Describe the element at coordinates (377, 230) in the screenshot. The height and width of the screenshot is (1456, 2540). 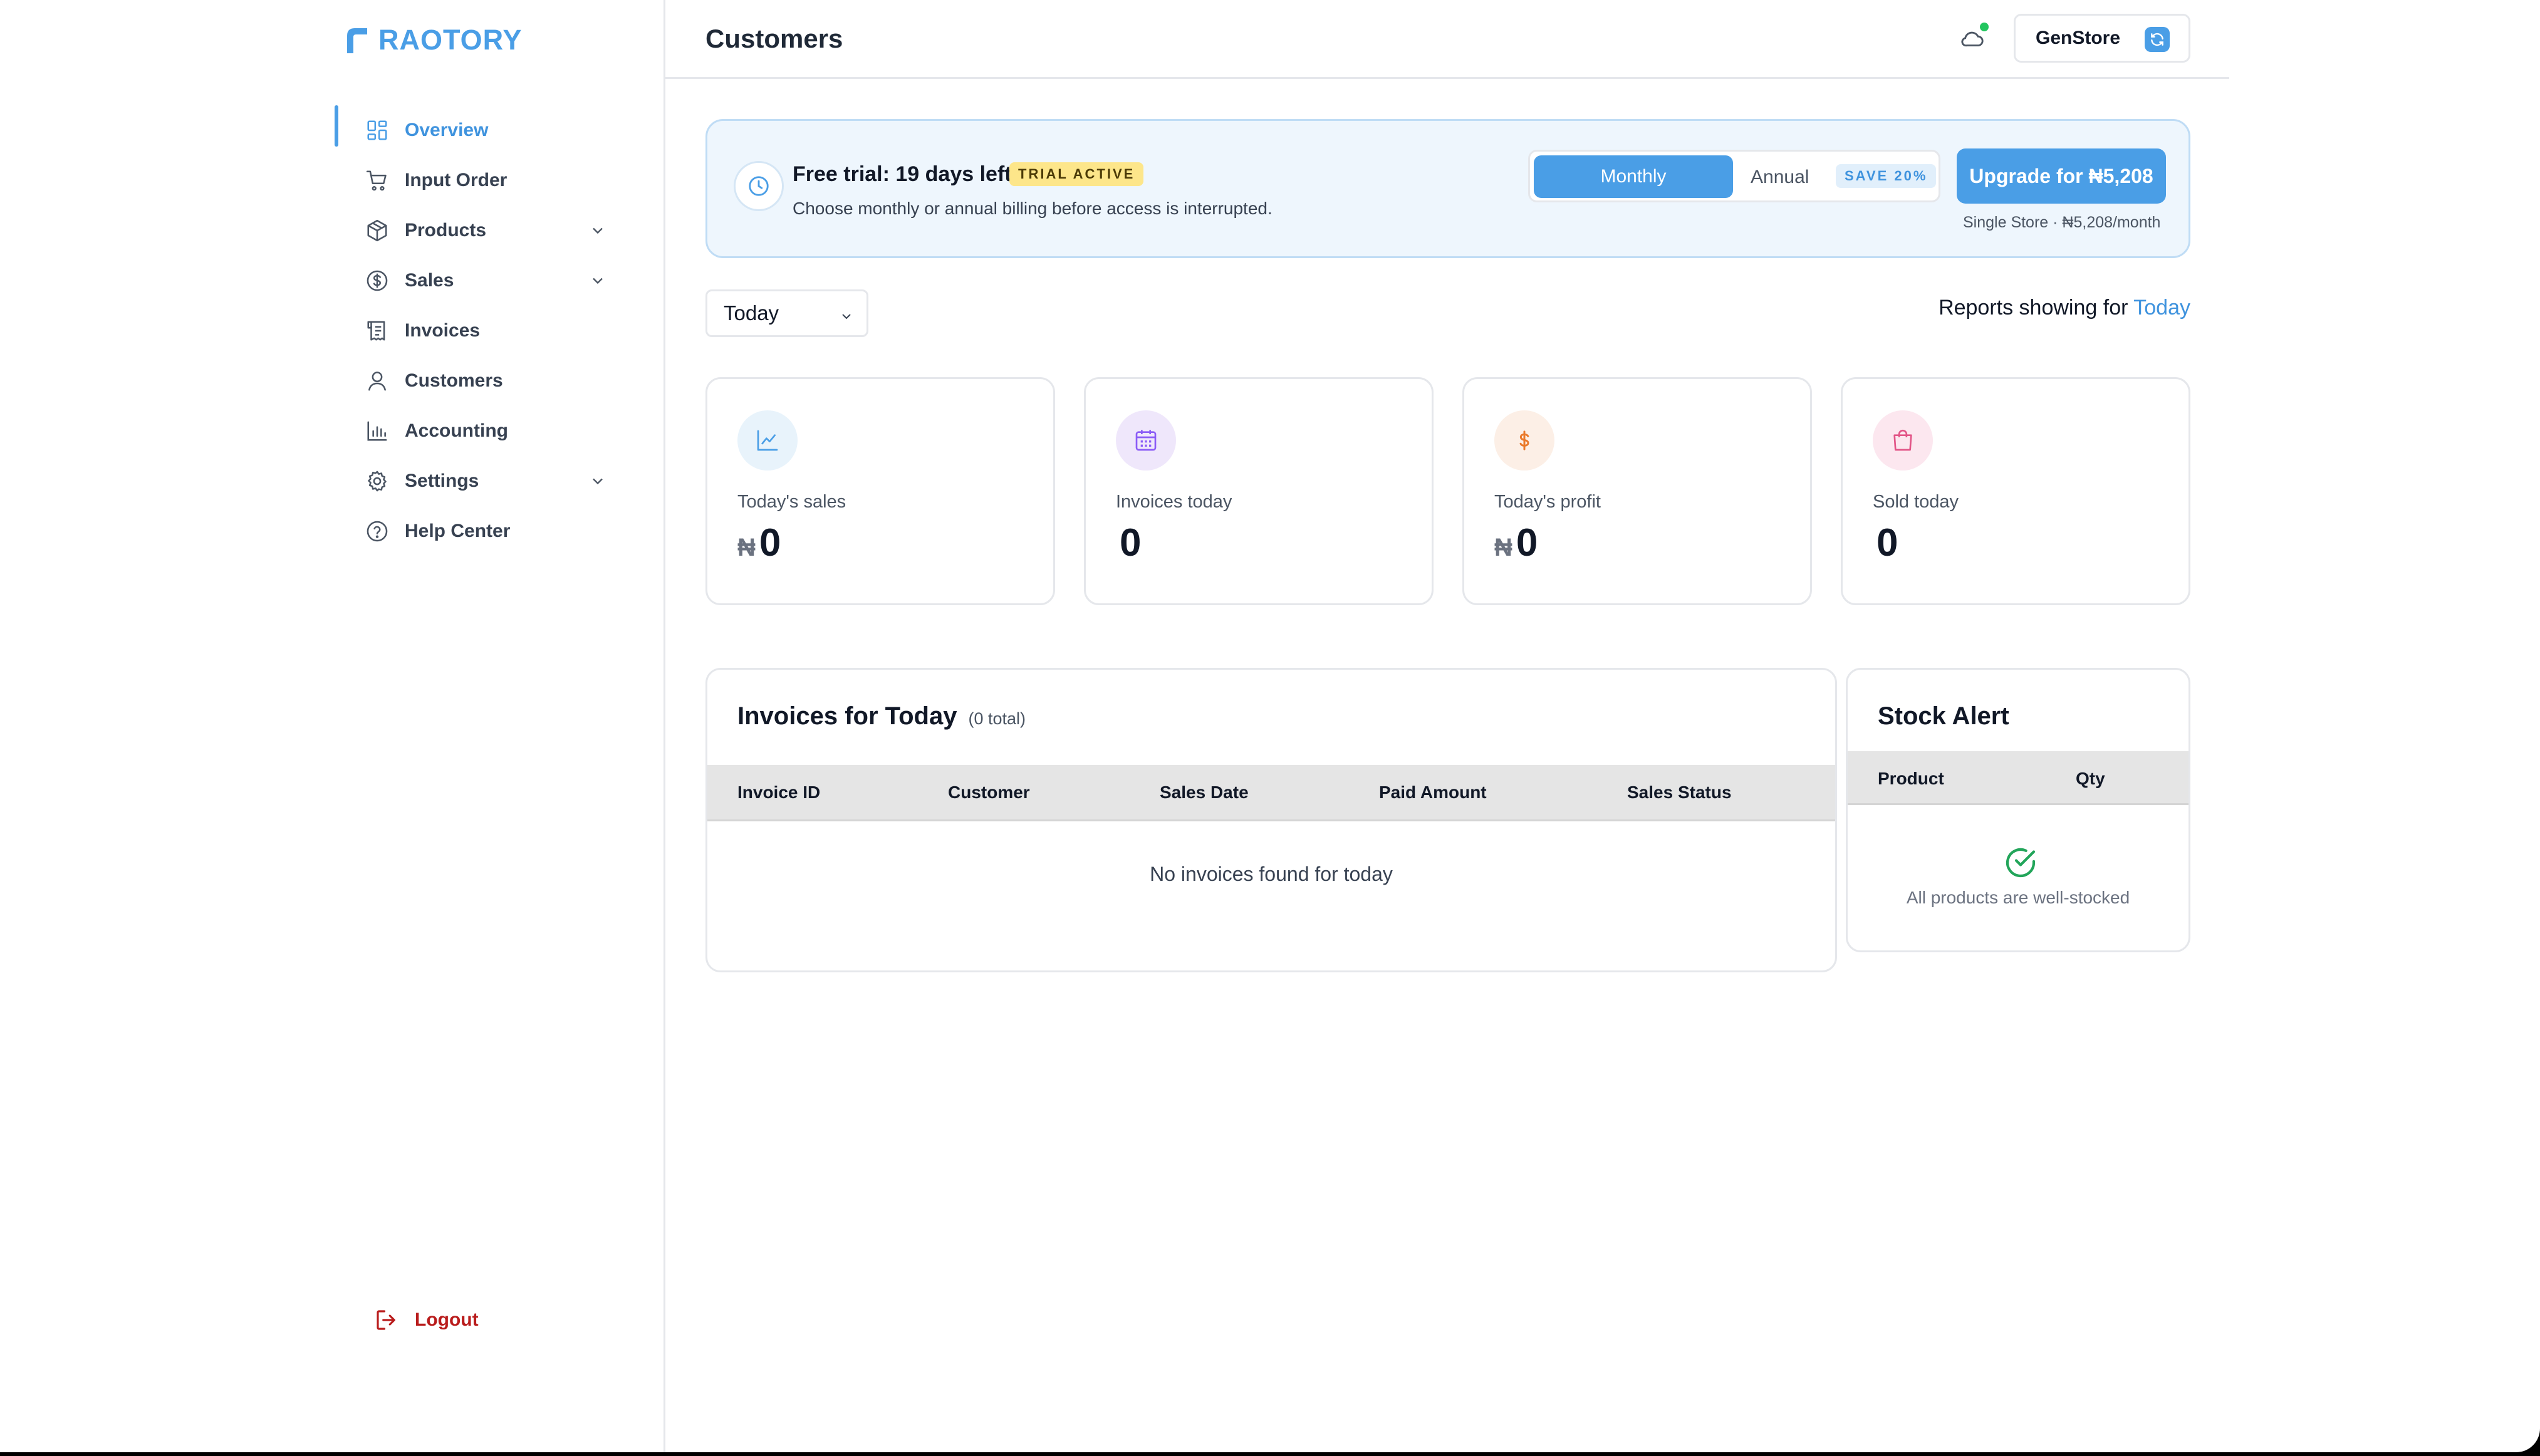
I see `box-icon` at that location.